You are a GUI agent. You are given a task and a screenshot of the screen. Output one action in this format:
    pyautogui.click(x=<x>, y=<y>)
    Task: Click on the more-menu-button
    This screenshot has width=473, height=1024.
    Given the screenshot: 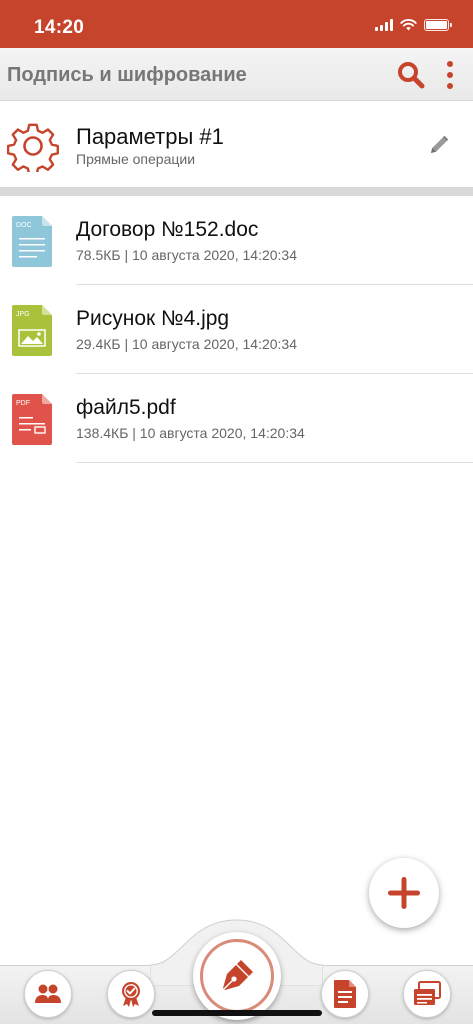 What is the action you would take?
    pyautogui.click(x=450, y=75)
    